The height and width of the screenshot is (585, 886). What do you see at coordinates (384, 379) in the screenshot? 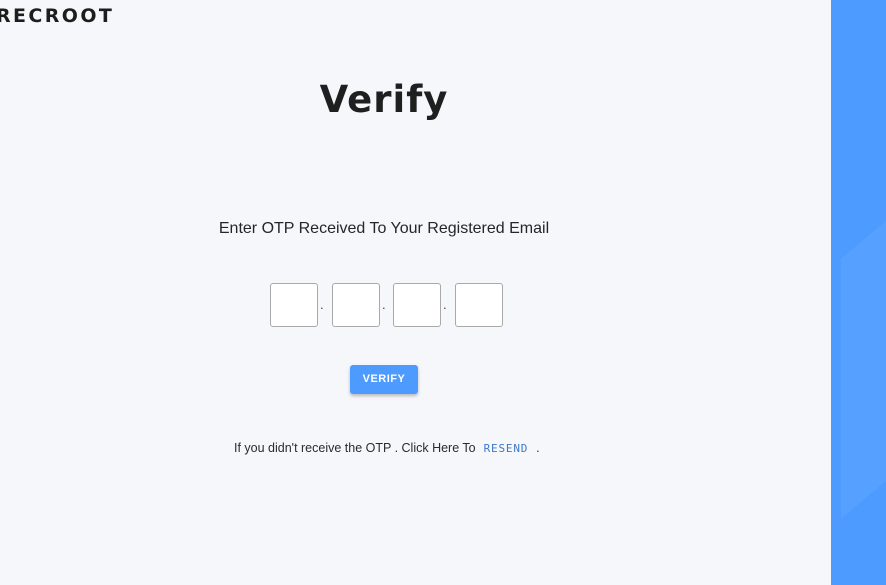
I see `verify-button: VERIFY` at bounding box center [384, 379].